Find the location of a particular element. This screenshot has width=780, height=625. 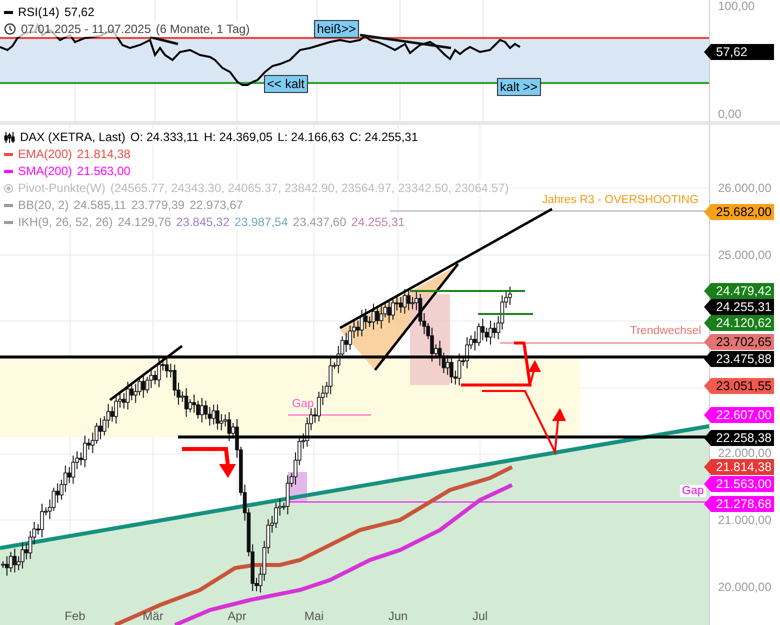

indicator-name: Pivot-Punkte(W) is located at coordinates (62, 188).